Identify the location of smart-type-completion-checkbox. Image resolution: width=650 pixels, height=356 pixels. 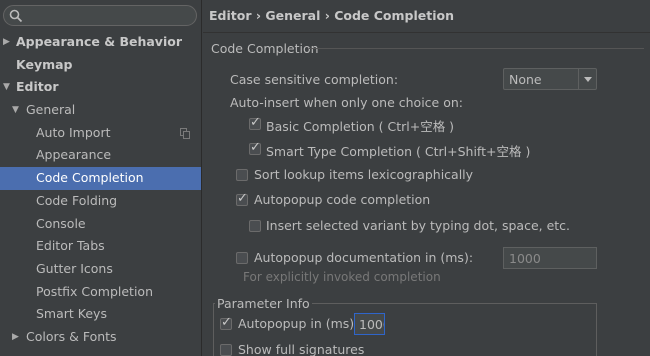
(255, 147).